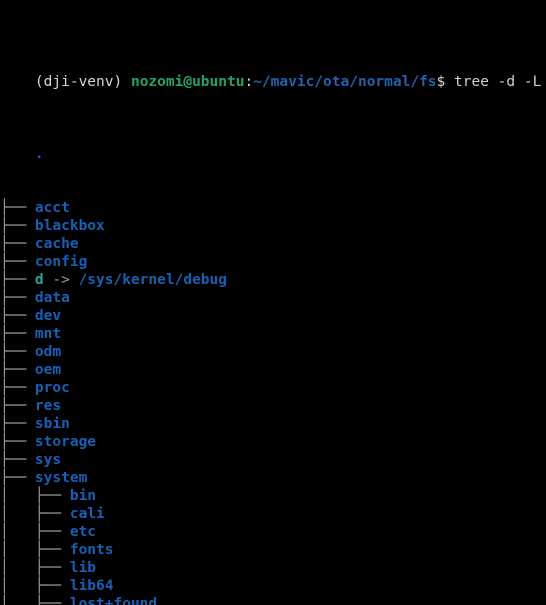  I want to click on directory-name: proc, so click(52, 388).